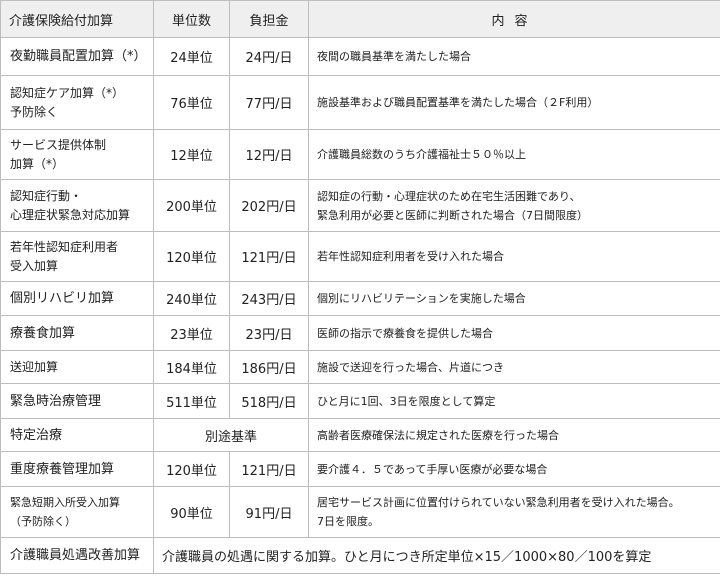  I want to click on row-name-line: 重度療養管理加算, so click(62, 469).